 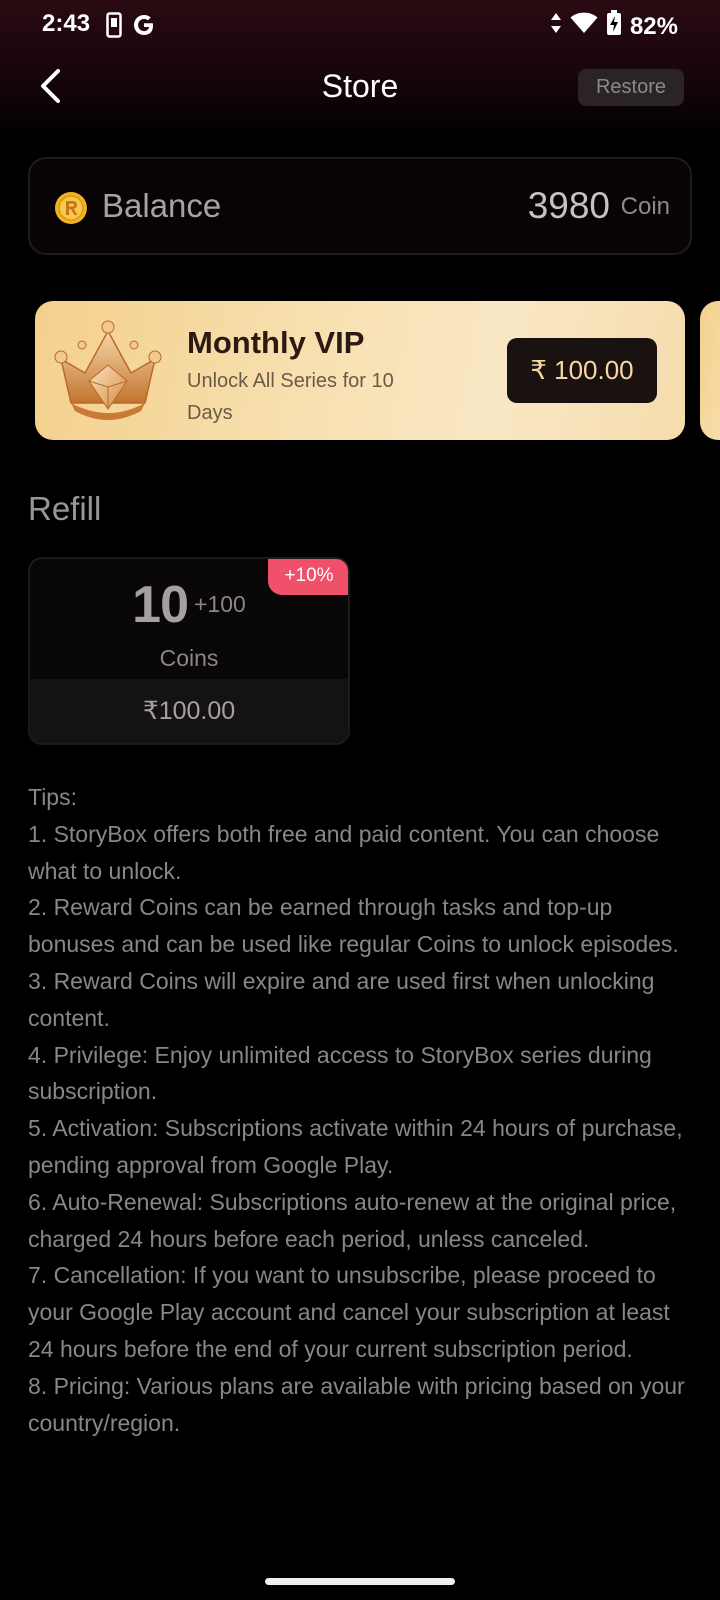 I want to click on phone-icon, so click(x=114, y=27).